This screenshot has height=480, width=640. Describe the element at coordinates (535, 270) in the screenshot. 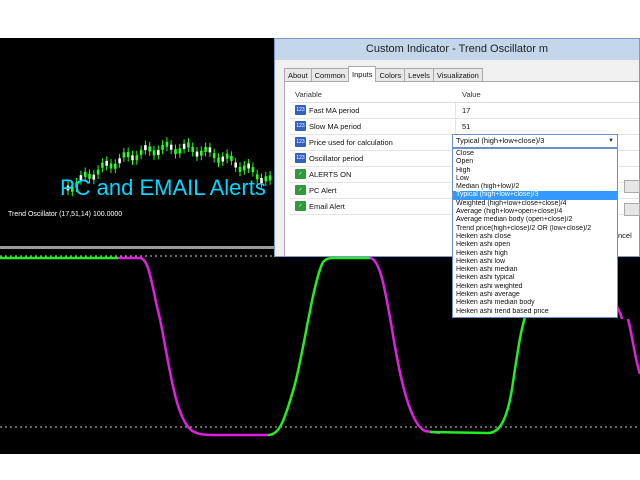

I see `dropdown-option: Heiken ashi median` at that location.